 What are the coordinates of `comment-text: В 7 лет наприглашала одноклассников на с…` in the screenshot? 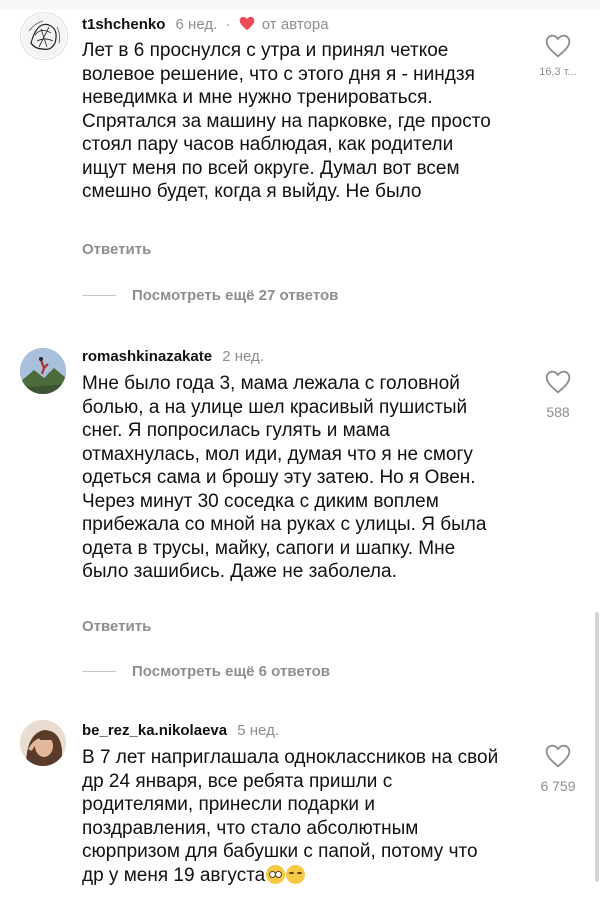 It's located at (292, 816).